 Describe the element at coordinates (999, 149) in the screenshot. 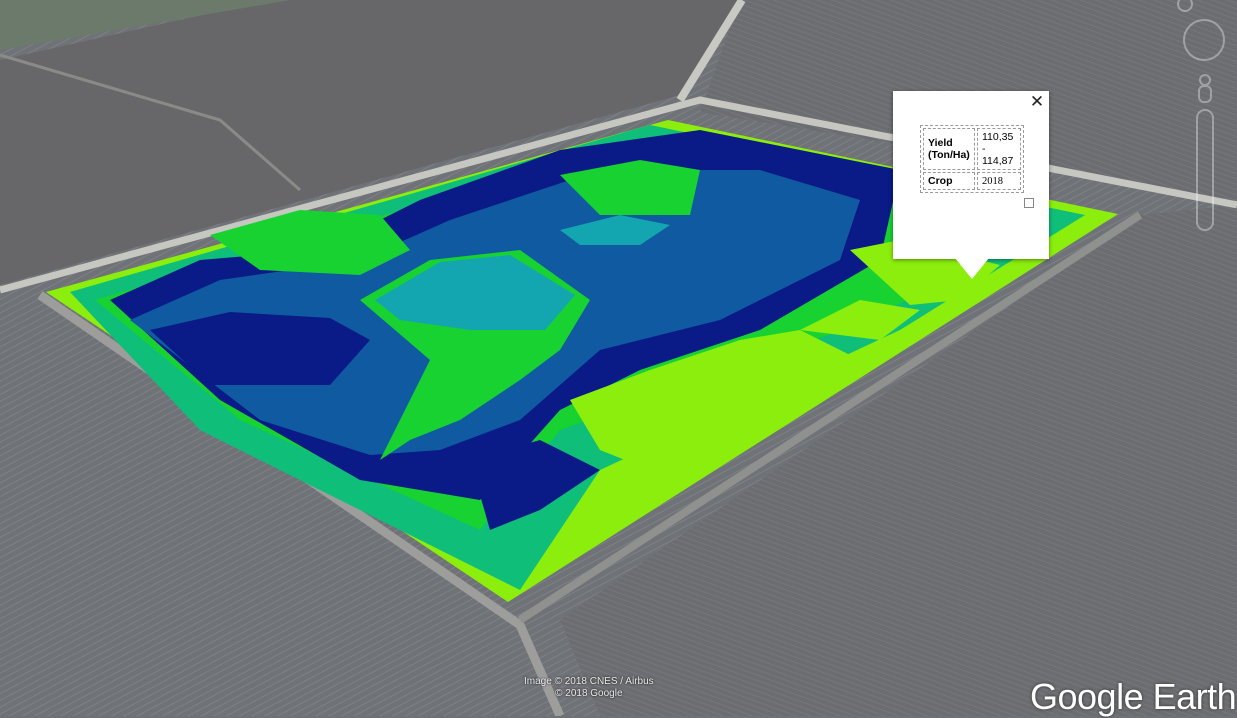

I see `yield-value: 110,35 - 114,87` at that location.